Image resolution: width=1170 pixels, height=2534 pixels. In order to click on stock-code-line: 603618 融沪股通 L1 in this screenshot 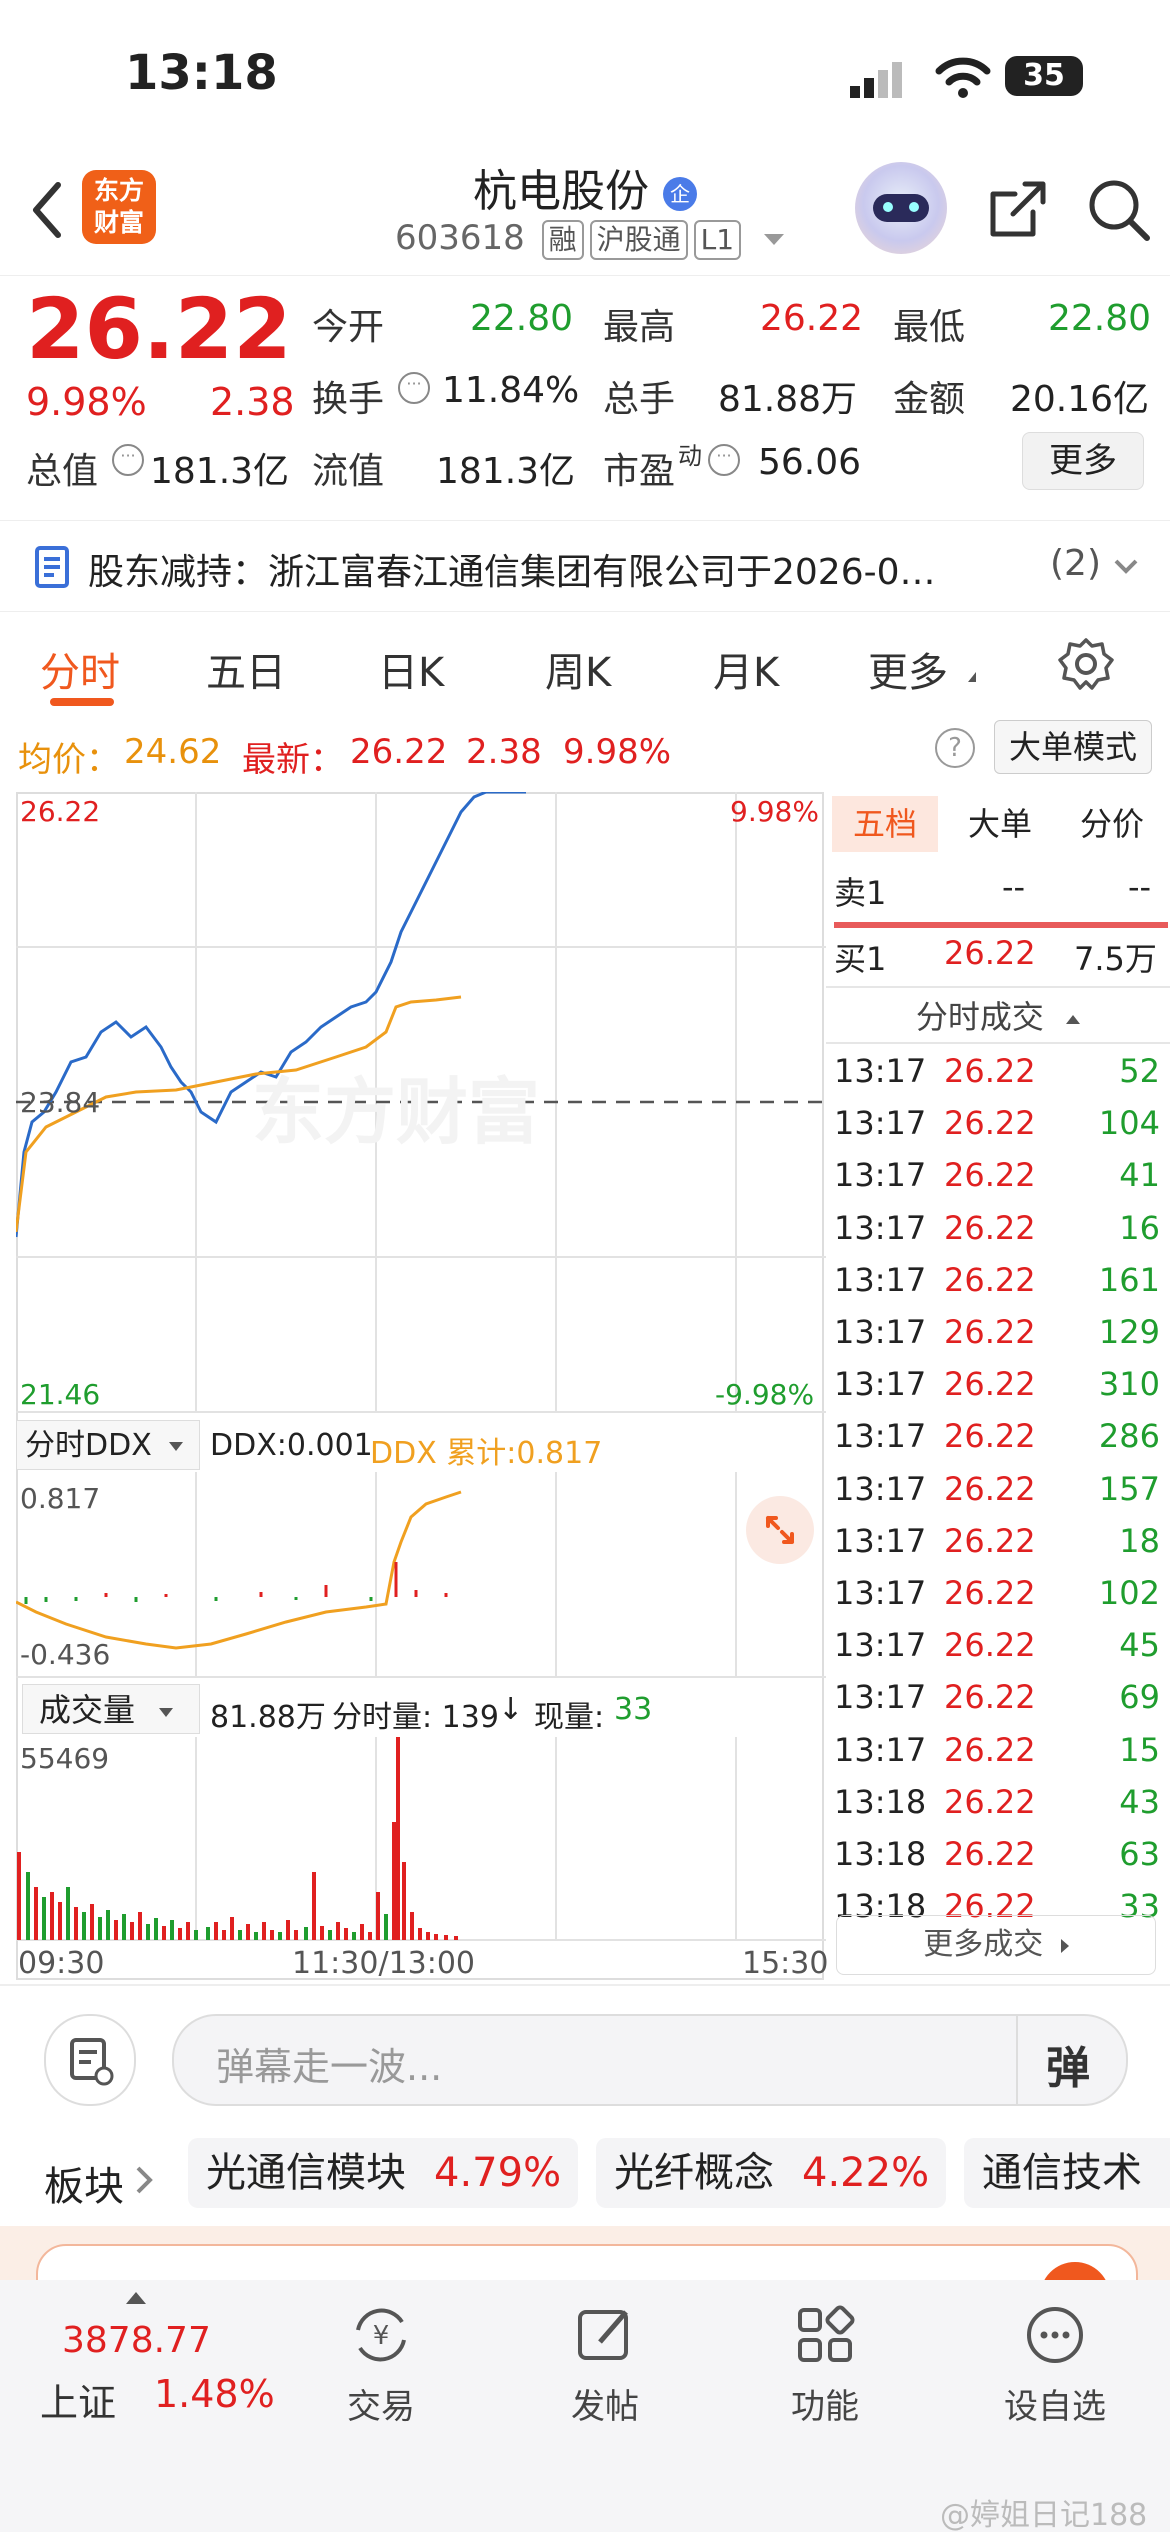, I will do `click(589, 239)`.